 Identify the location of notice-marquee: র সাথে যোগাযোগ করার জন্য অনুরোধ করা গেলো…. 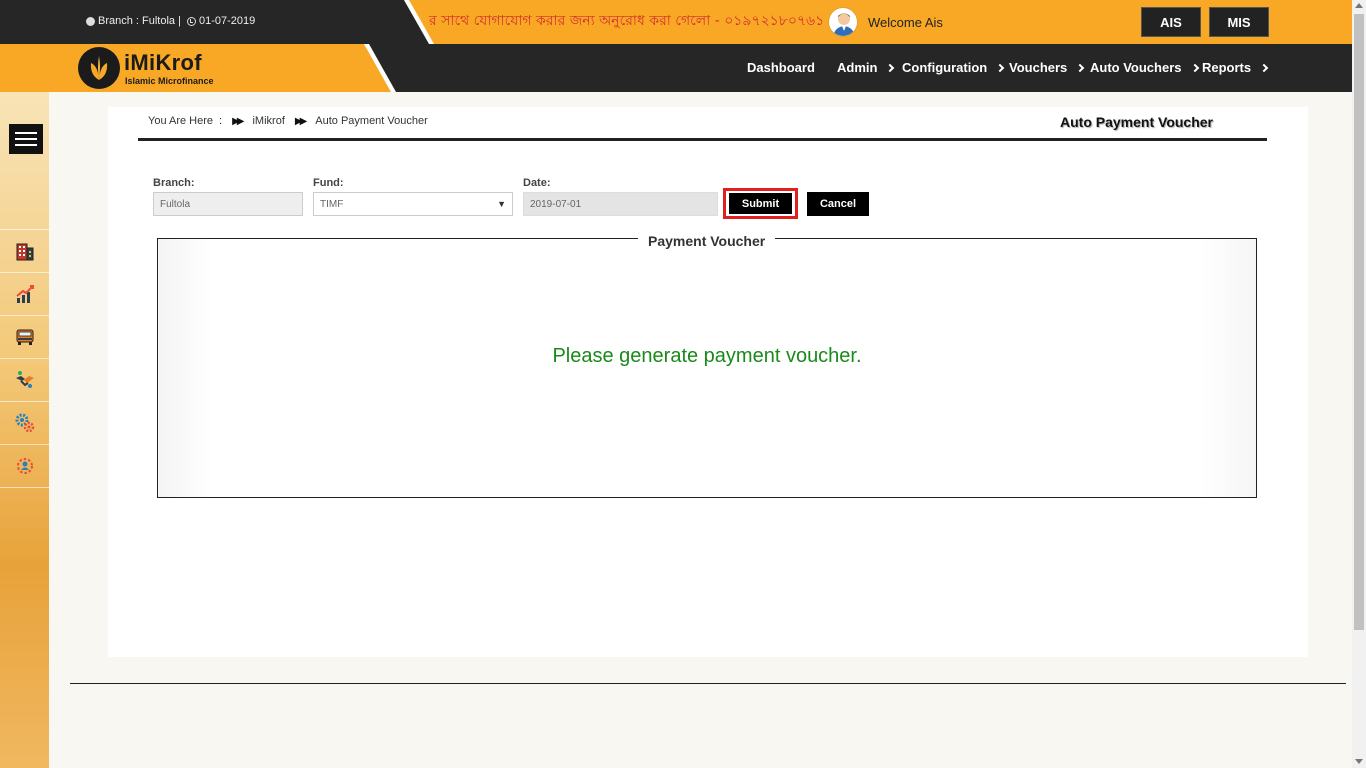
(627, 21).